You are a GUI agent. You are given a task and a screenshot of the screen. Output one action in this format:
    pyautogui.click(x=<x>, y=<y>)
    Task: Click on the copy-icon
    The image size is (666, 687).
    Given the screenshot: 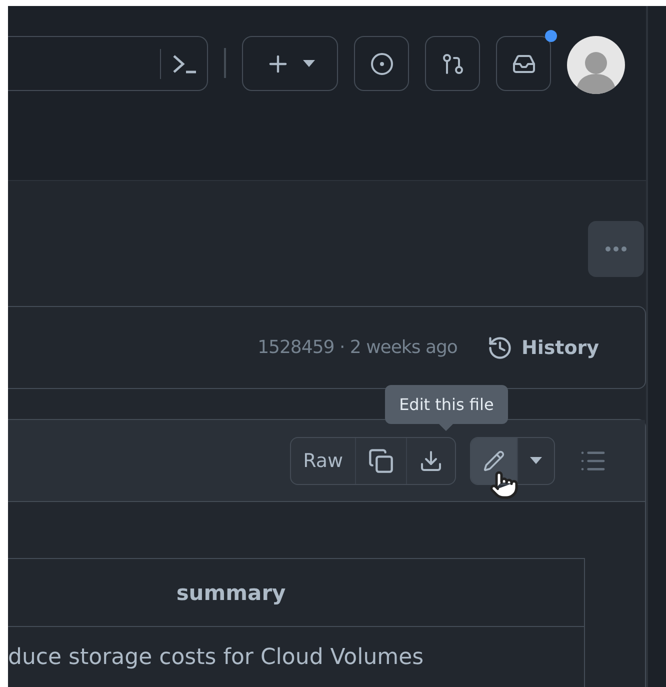 What is the action you would take?
    pyautogui.click(x=381, y=461)
    